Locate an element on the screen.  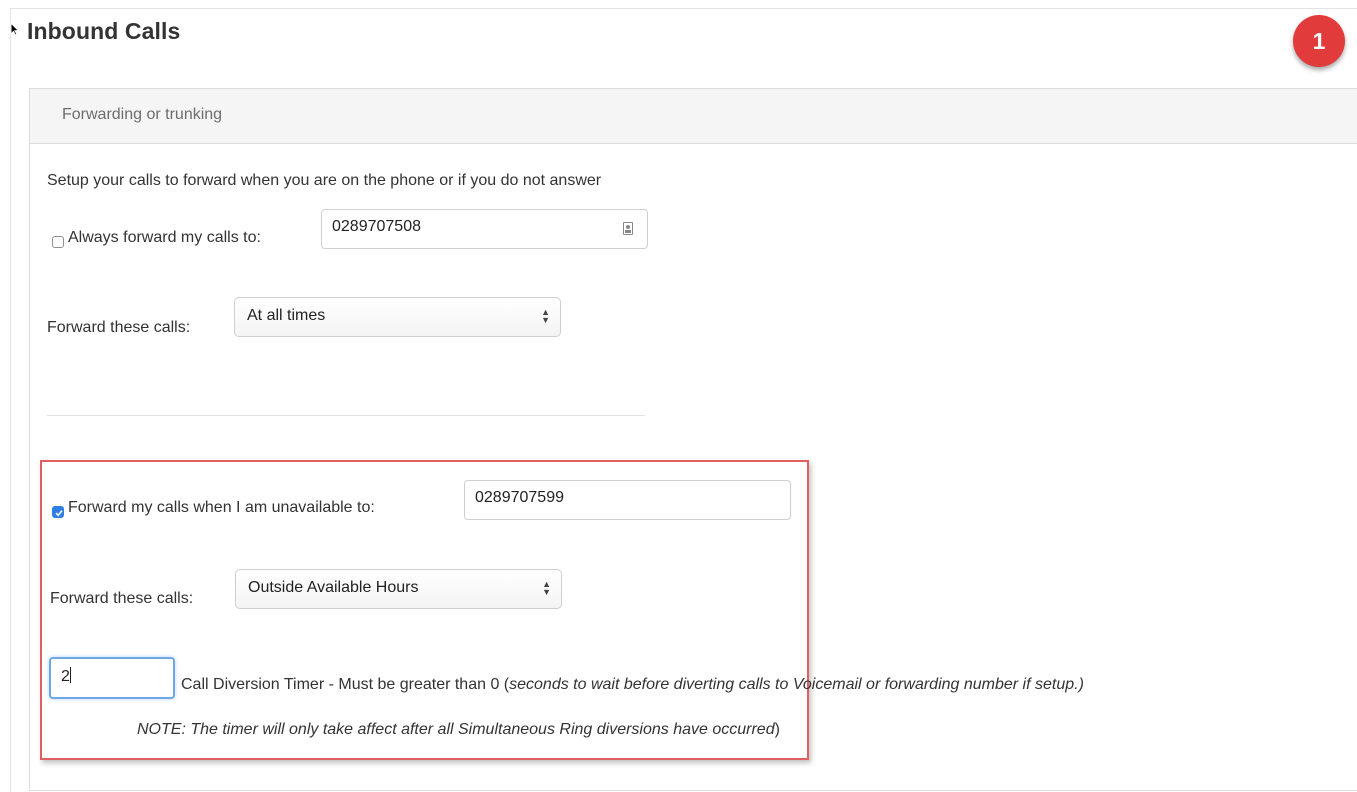
panel-heading-label: Forwarding or trunking is located at coordinates (142, 114).